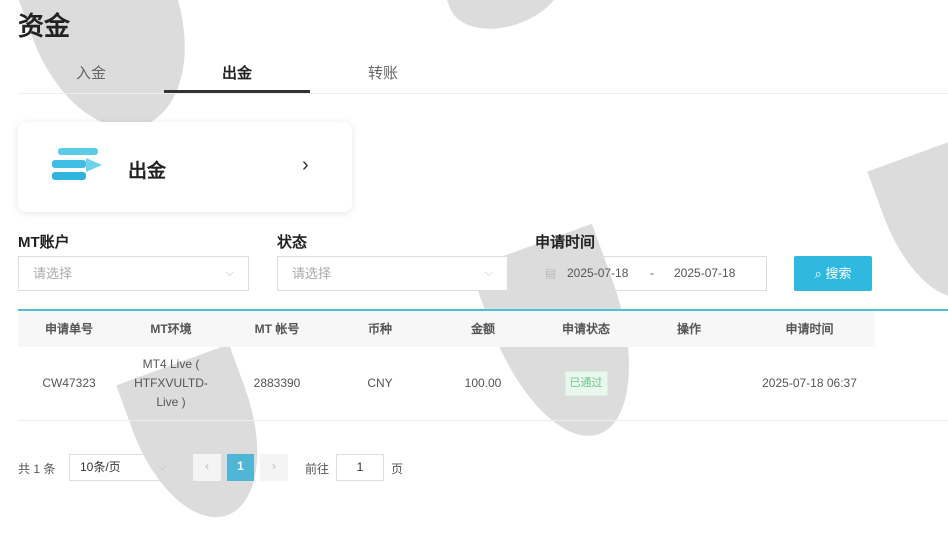  I want to click on next-page-button: ›, so click(274, 467).